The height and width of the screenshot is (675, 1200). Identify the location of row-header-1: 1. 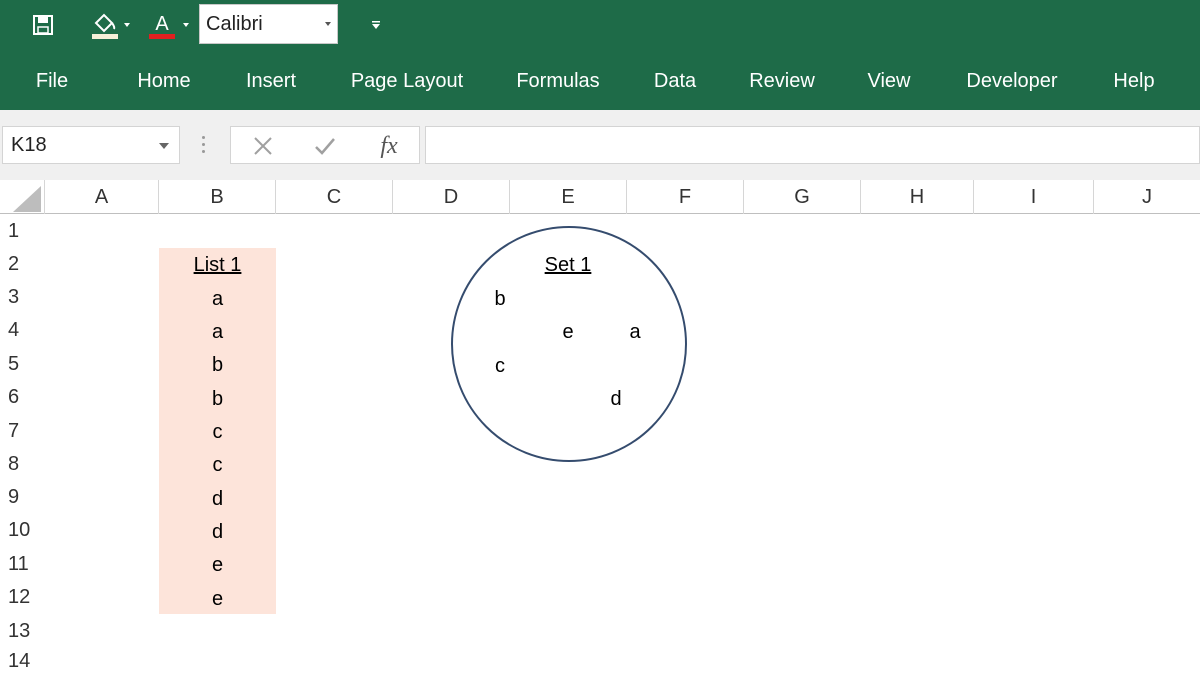
(22, 231).